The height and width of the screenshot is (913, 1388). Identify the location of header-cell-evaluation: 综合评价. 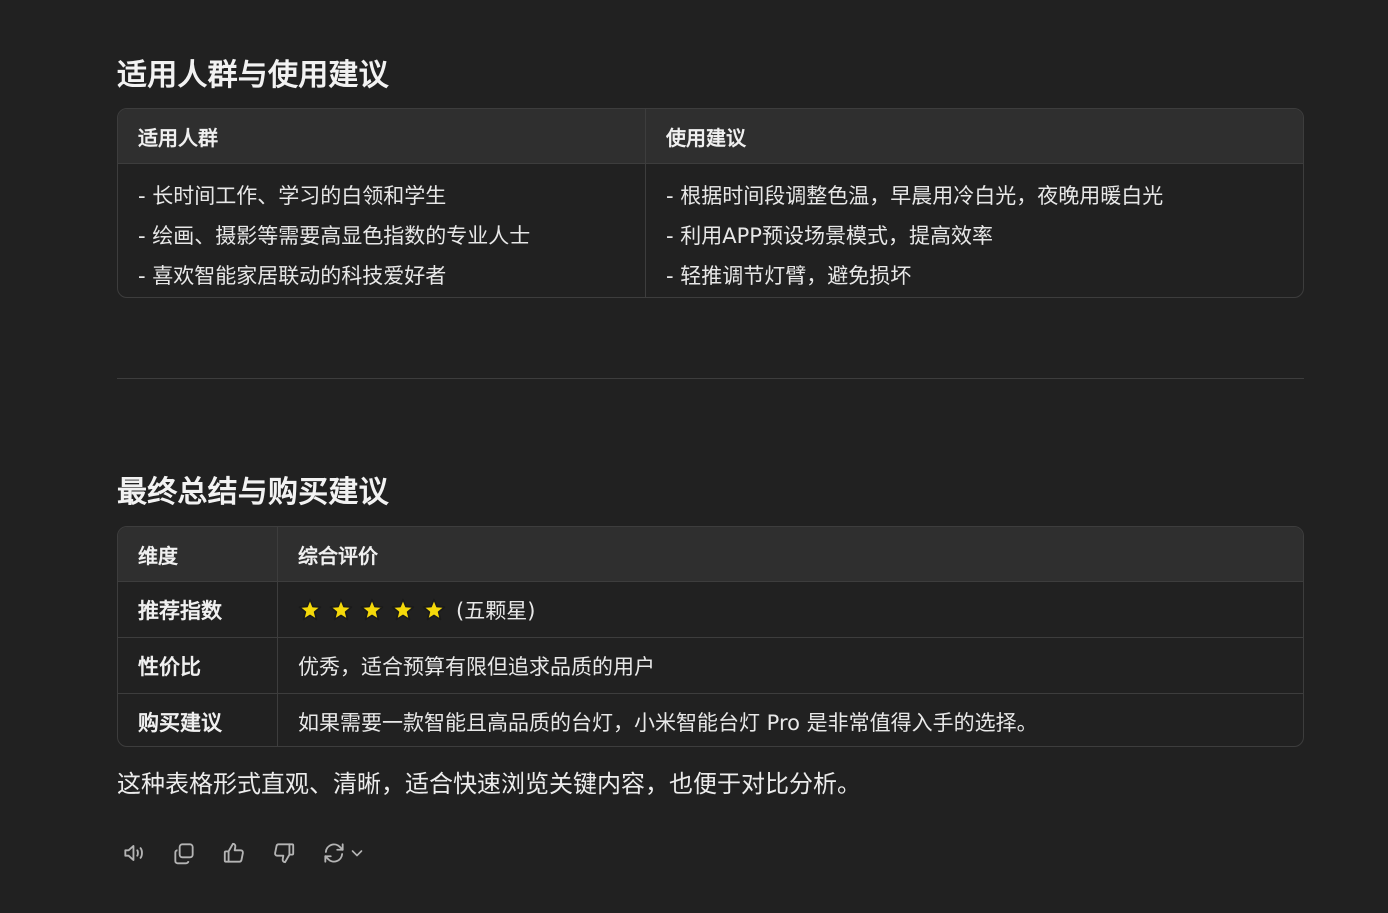
(338, 555).